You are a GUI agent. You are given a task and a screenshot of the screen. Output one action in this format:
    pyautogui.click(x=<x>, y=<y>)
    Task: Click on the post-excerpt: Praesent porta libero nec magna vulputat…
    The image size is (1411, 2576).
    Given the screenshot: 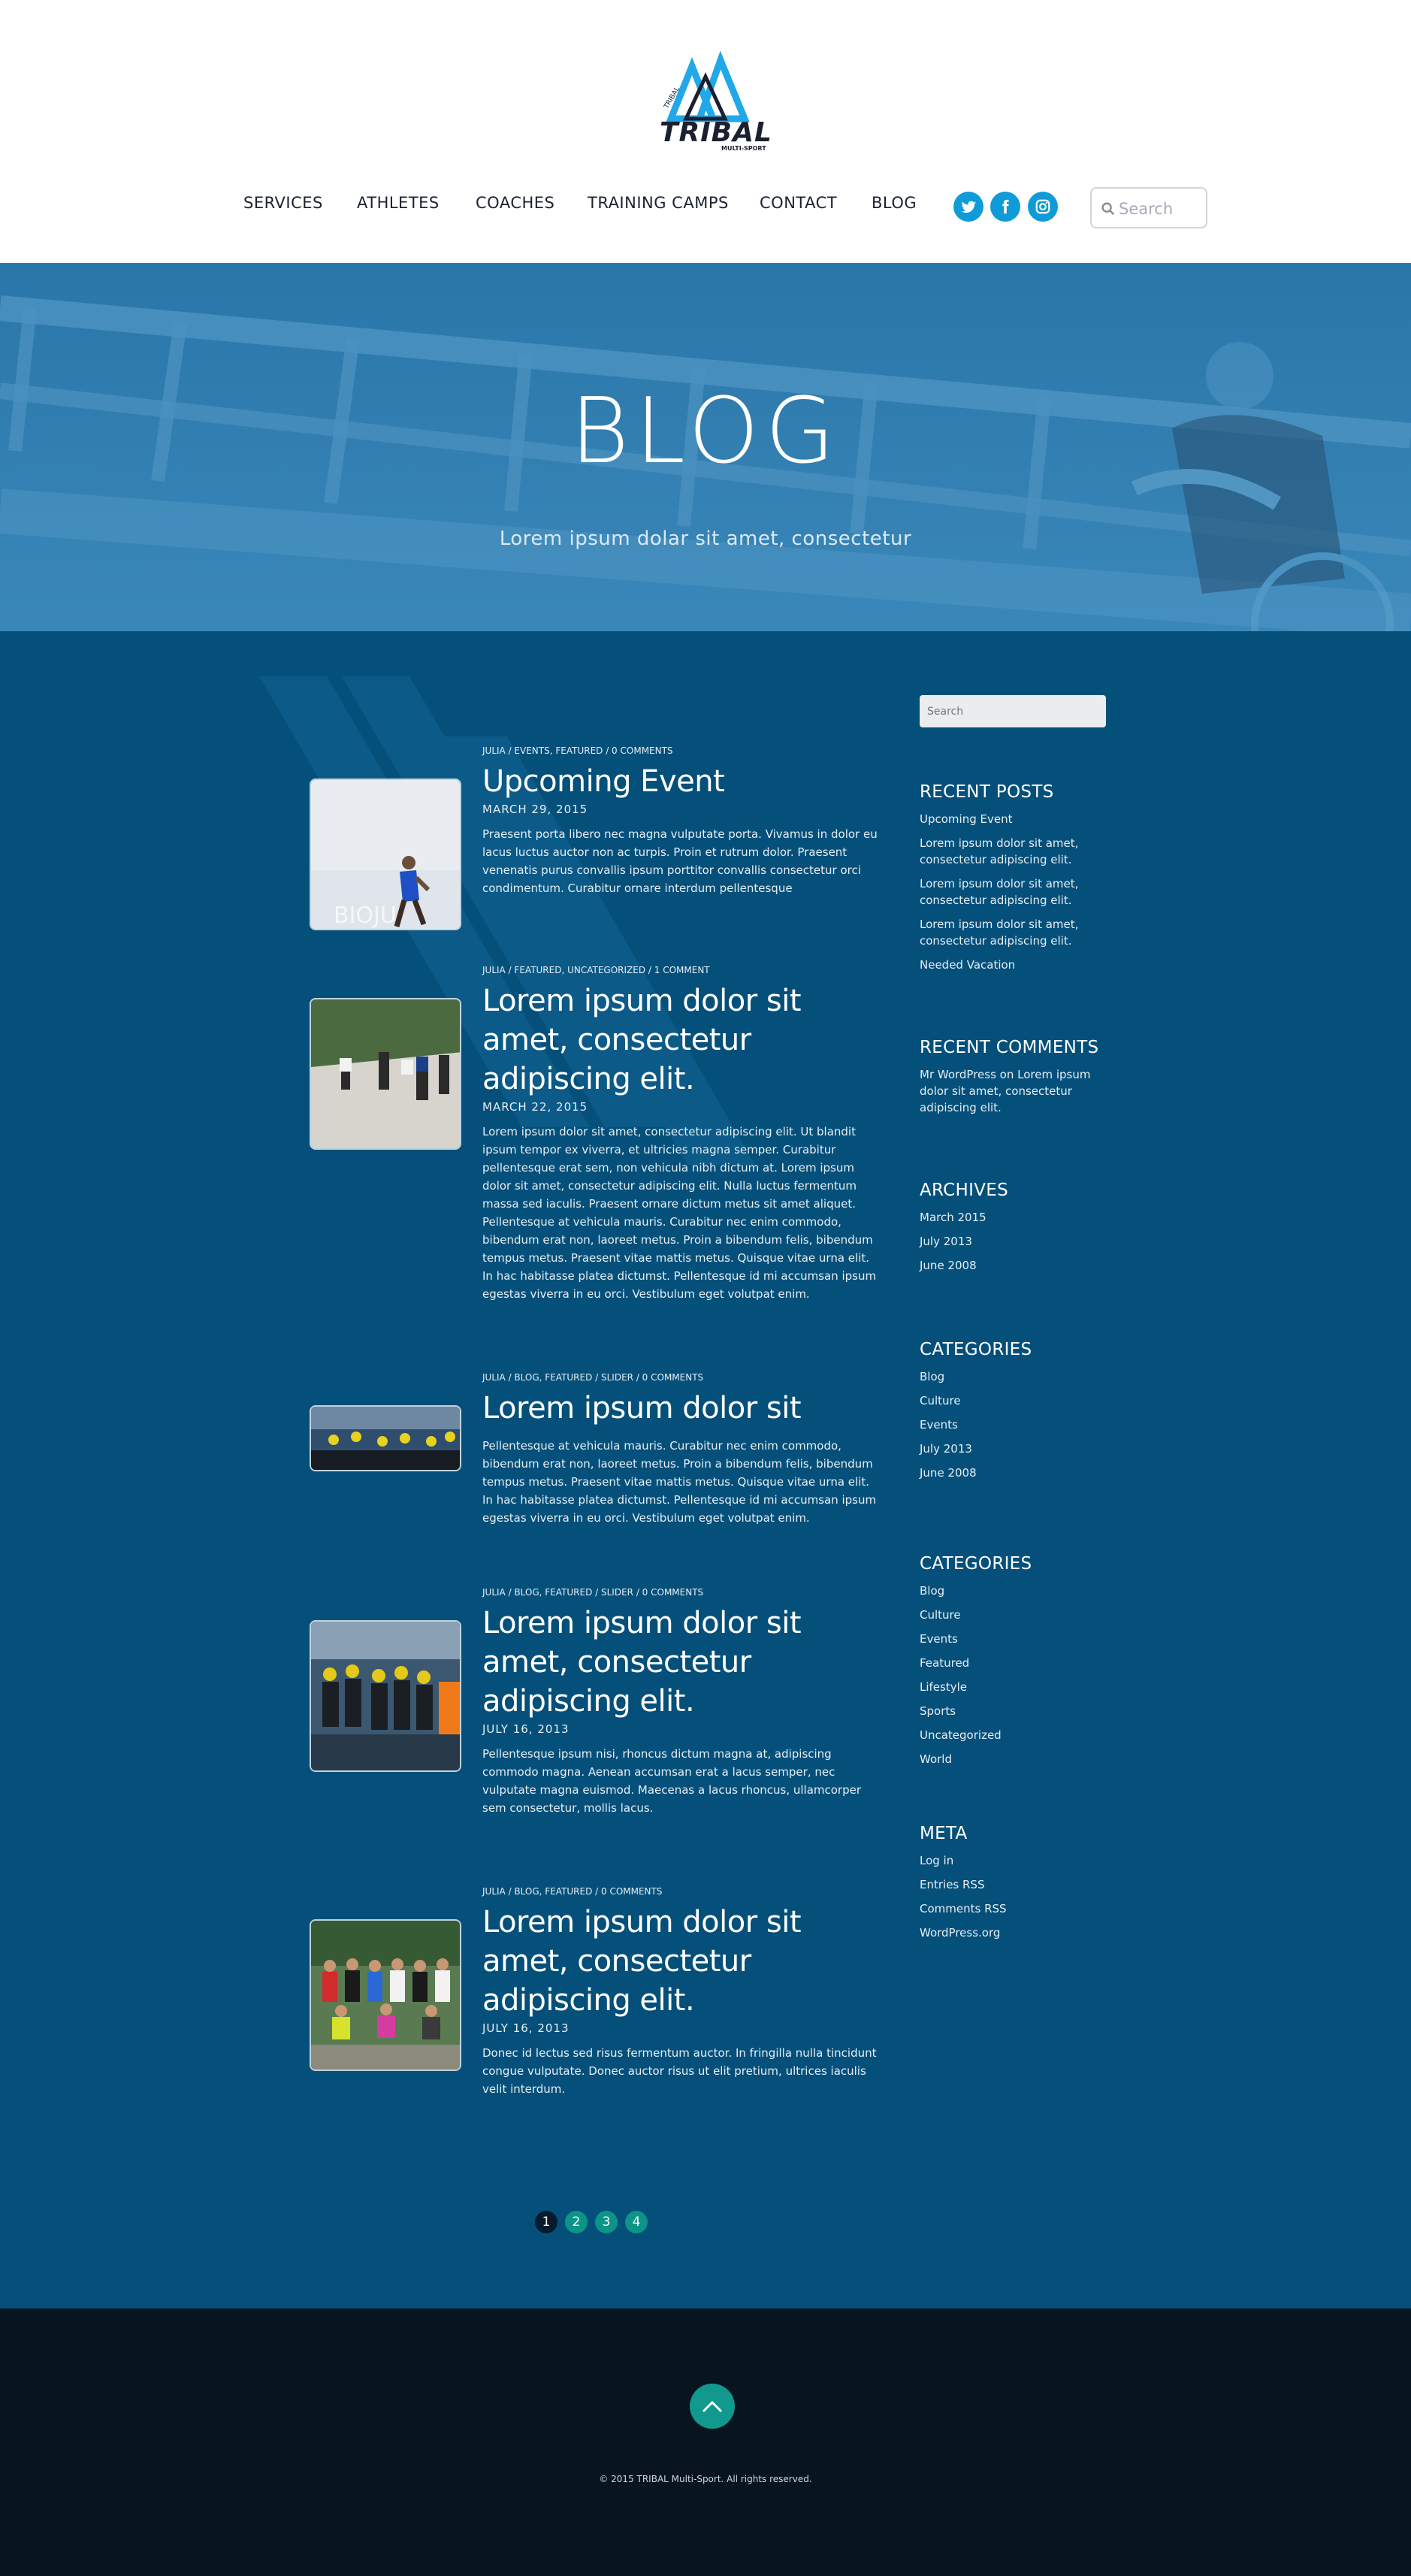 What is the action you would take?
    pyautogui.click(x=680, y=861)
    